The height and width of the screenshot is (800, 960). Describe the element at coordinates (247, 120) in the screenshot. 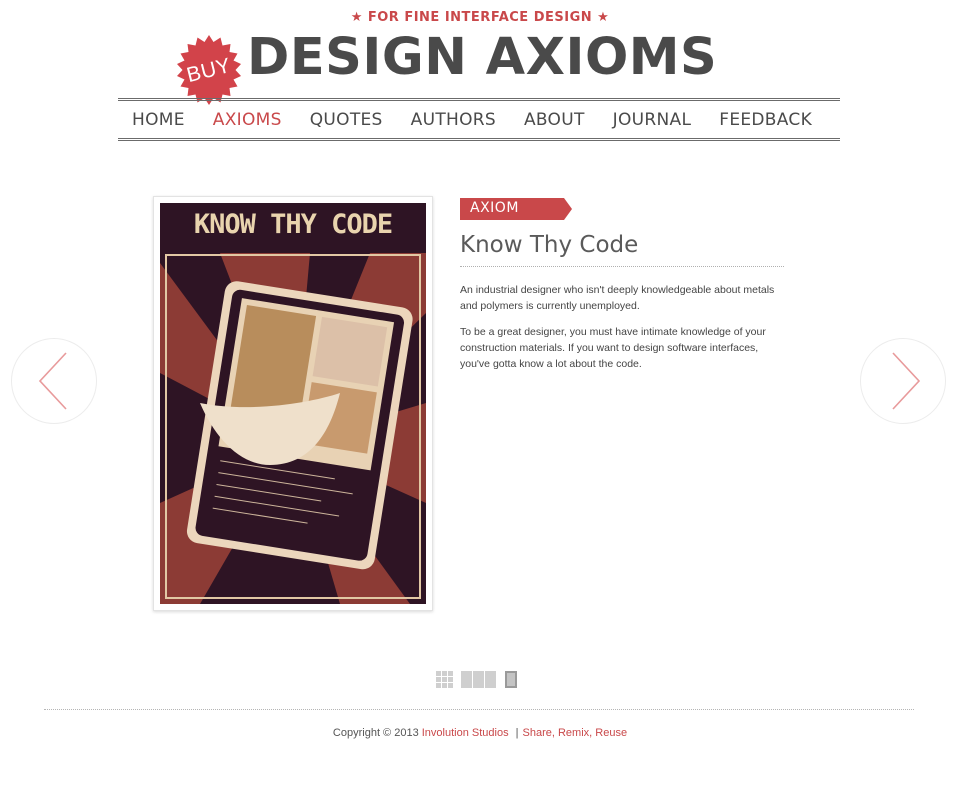

I see `nav-item-axioms: AXIOMS` at that location.